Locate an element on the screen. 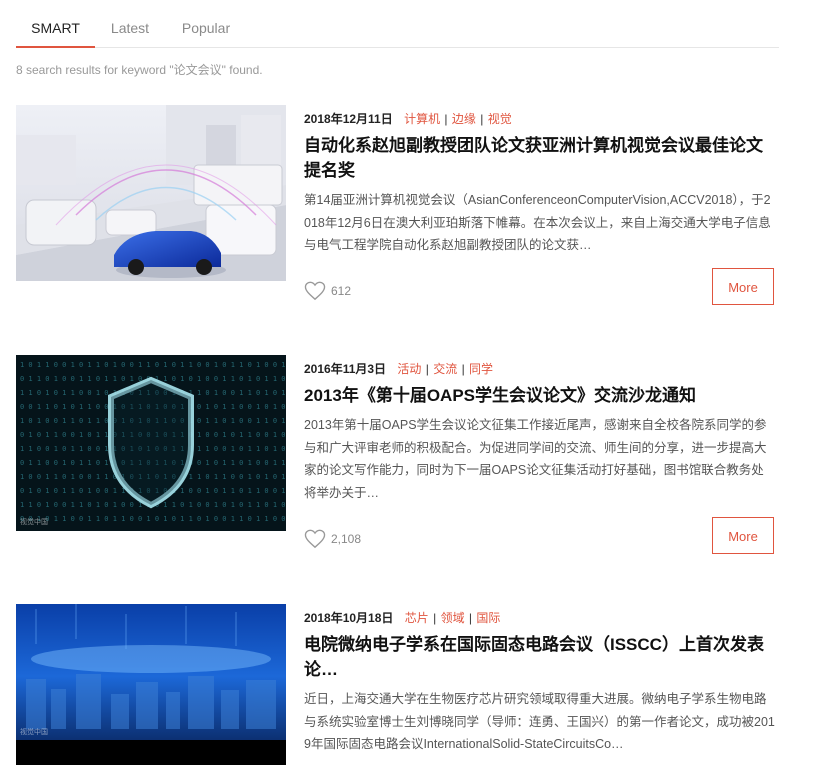 Image resolution: width=822 pixels, height=765 pixels. article-date: 2018年10月18日 is located at coordinates (349, 618).